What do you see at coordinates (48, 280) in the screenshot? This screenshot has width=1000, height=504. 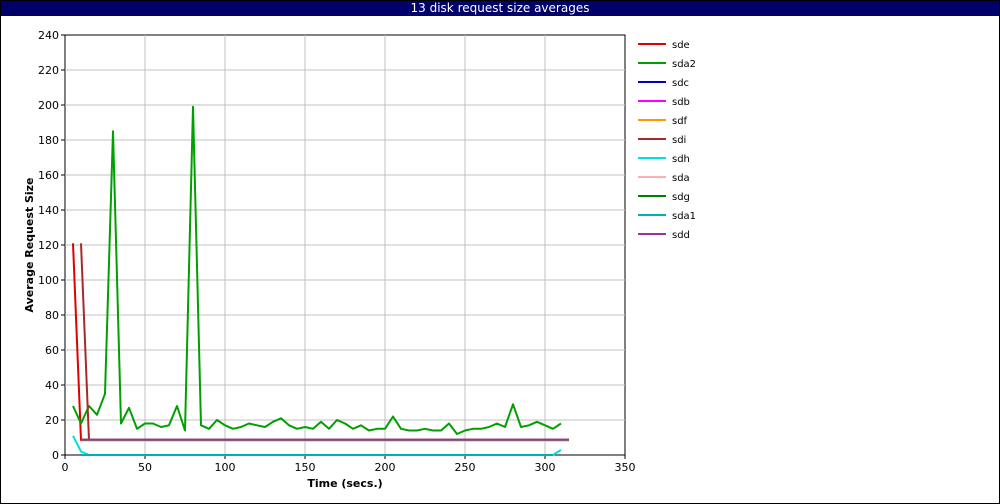 I see `y-tick-label: 100` at bounding box center [48, 280].